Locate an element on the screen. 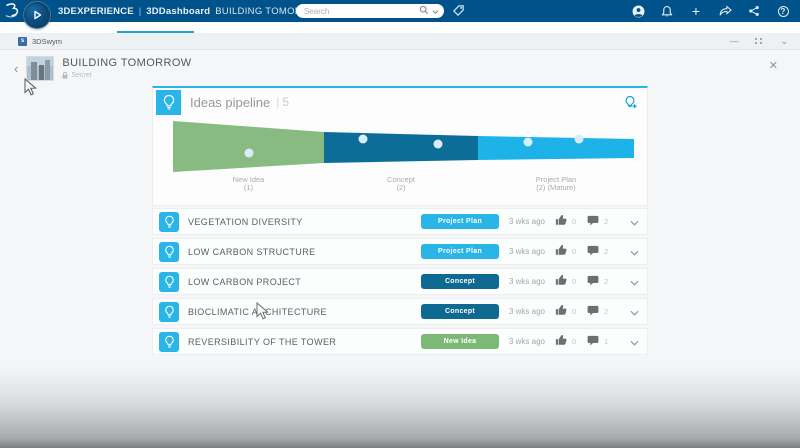  widget-minimize-button: — is located at coordinates (733, 41).